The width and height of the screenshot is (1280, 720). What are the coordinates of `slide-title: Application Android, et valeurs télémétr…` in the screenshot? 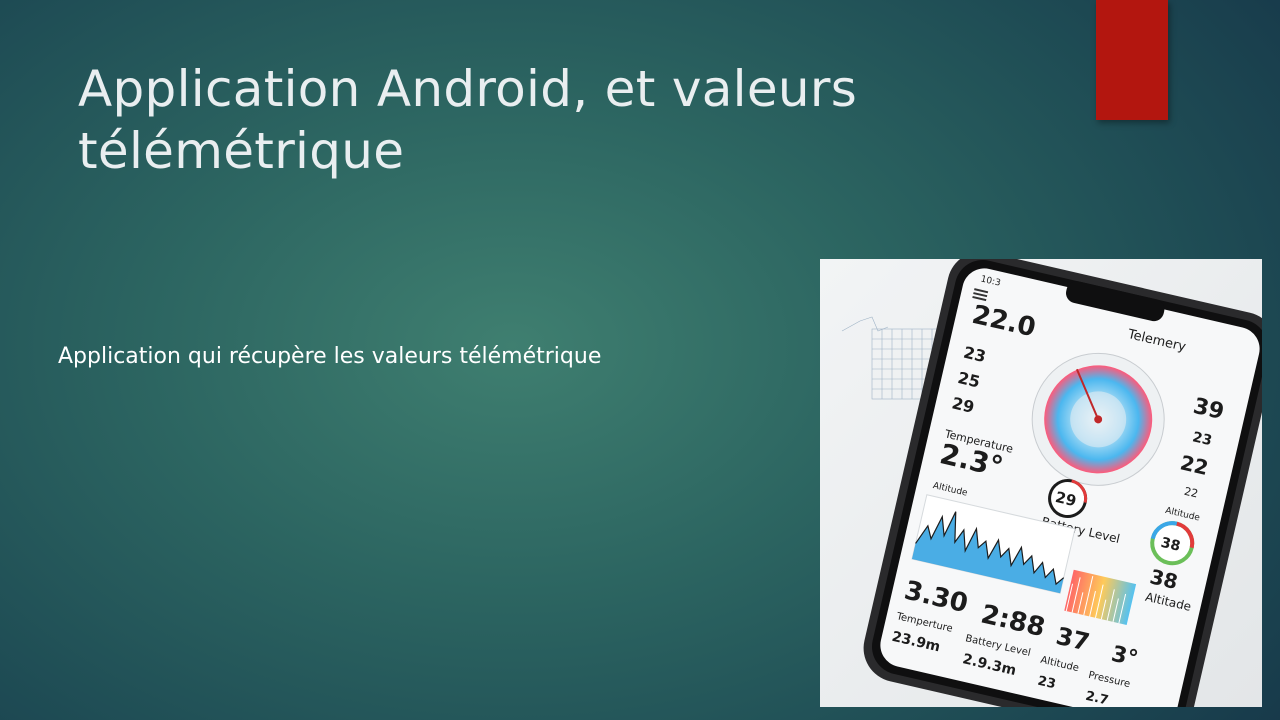 It's located at (468, 120).